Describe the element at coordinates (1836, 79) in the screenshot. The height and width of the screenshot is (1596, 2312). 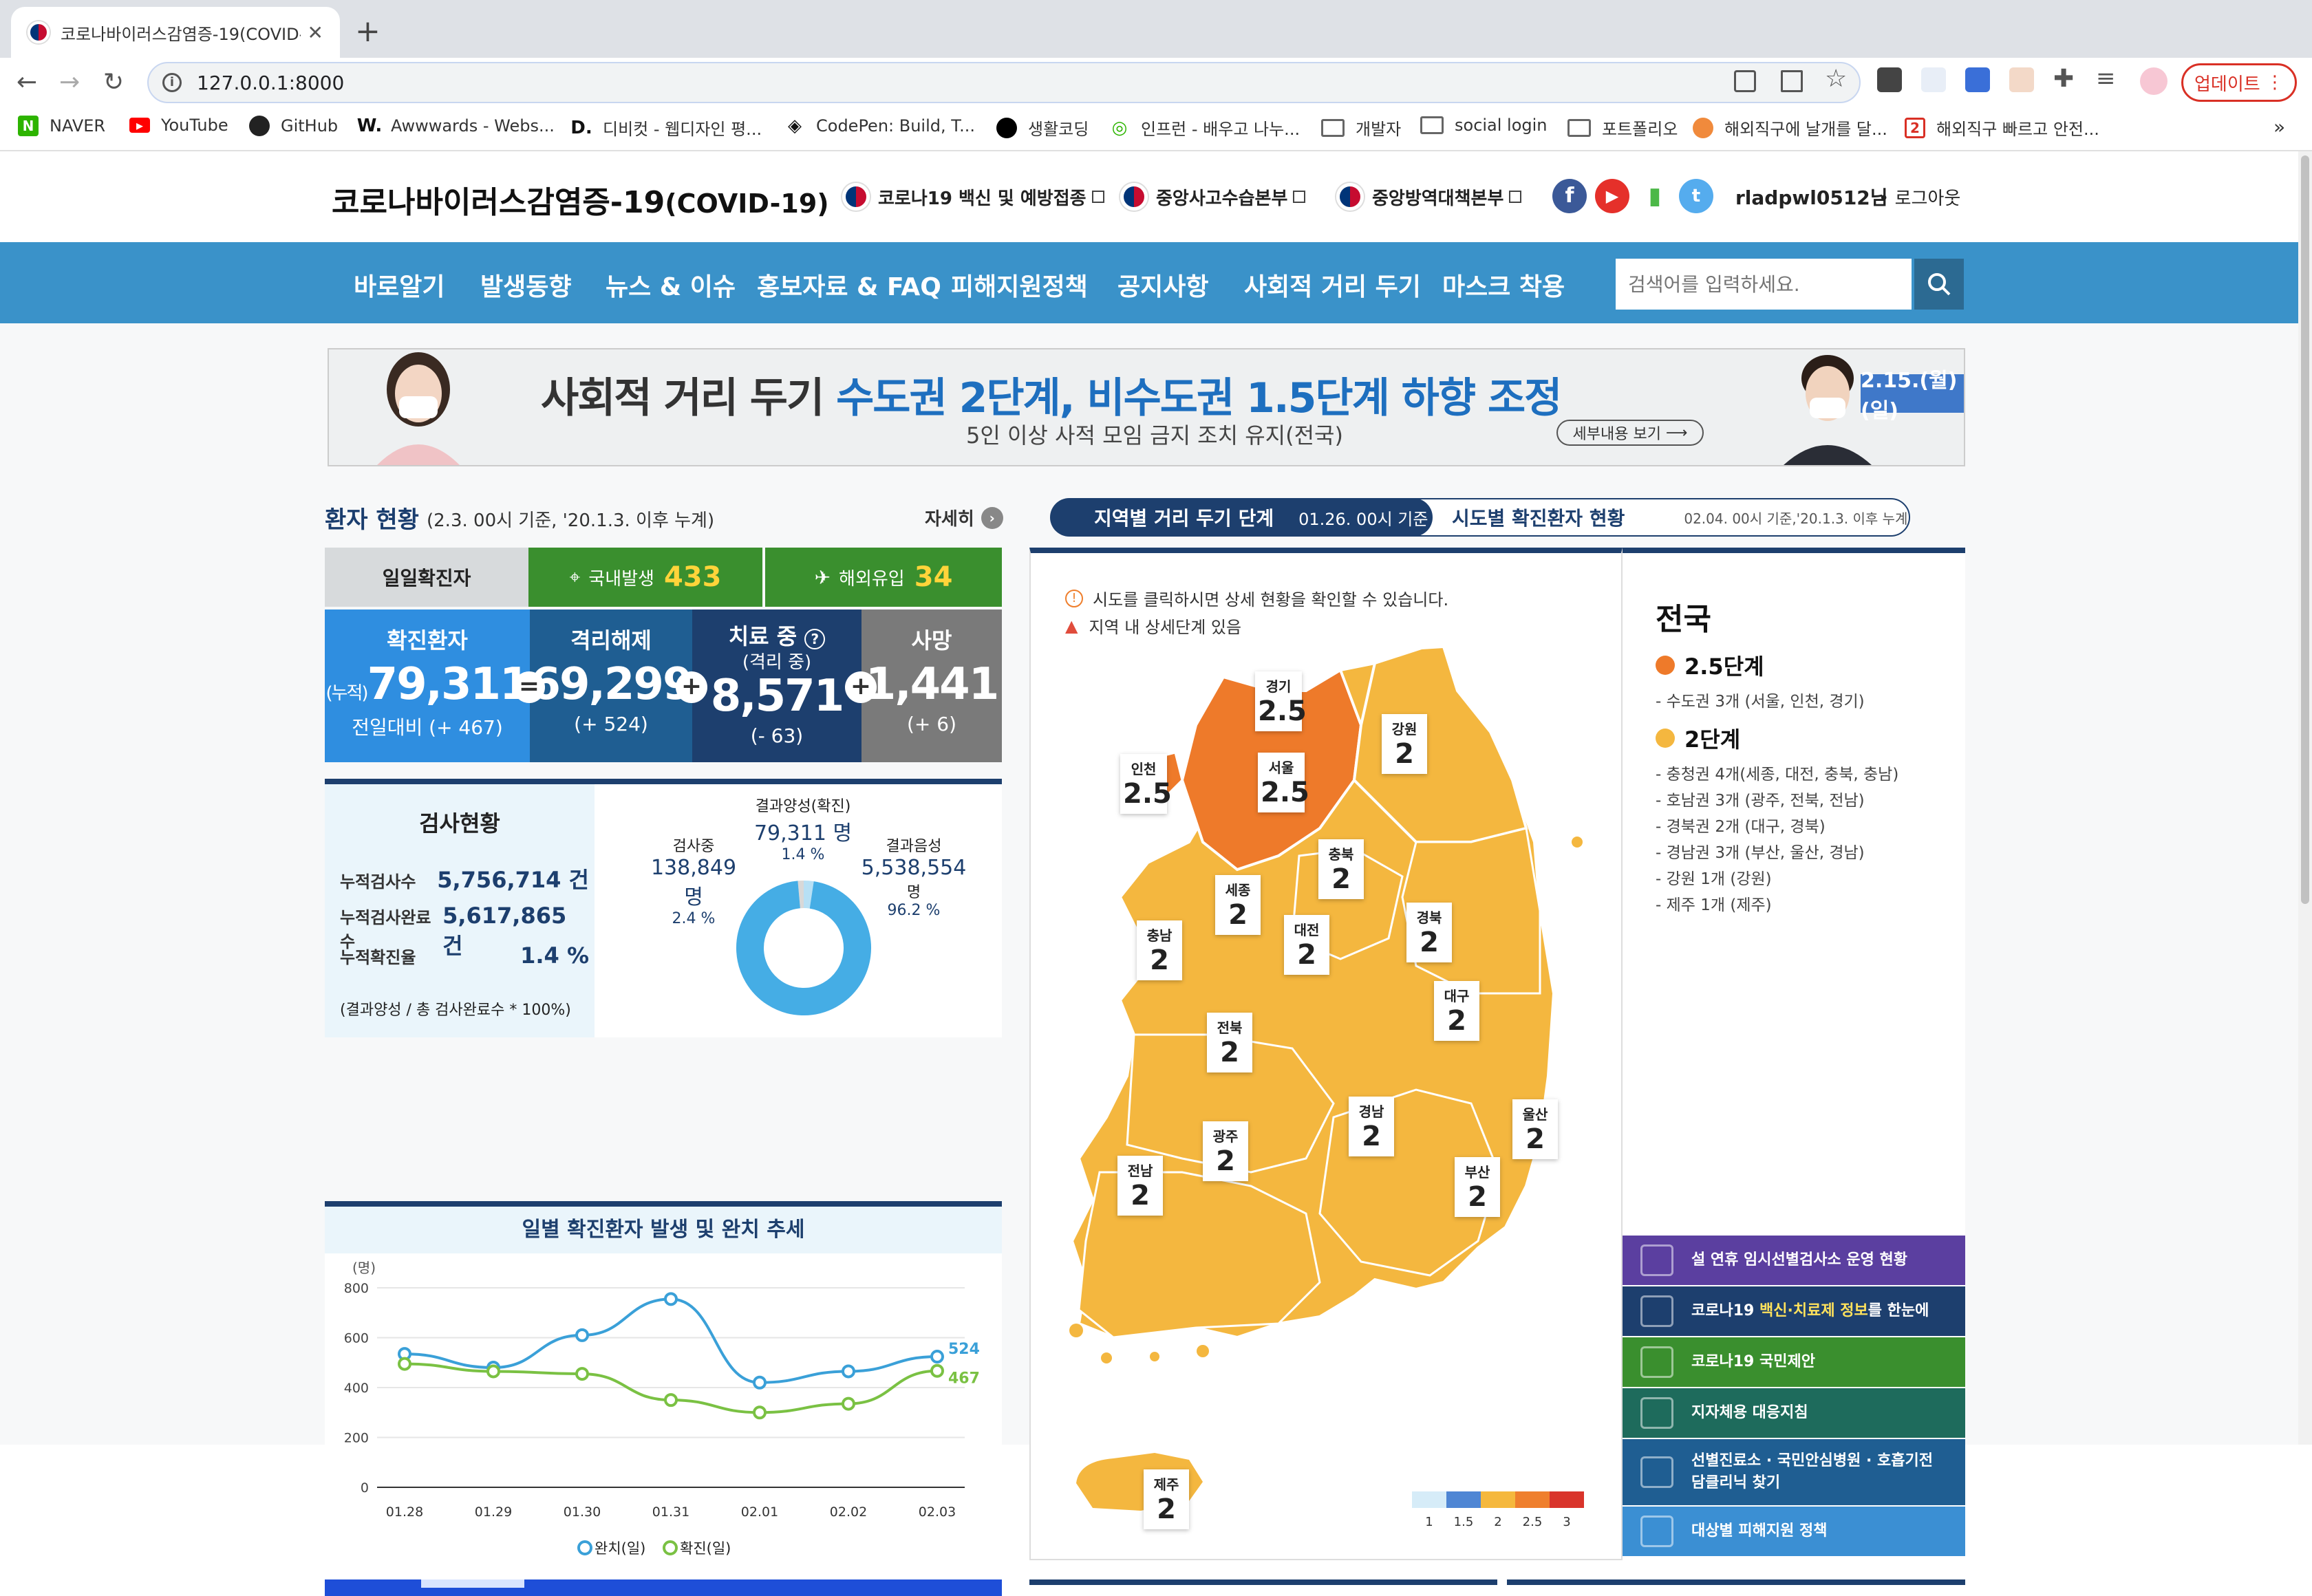
I see `star-icon: ☆` at that location.